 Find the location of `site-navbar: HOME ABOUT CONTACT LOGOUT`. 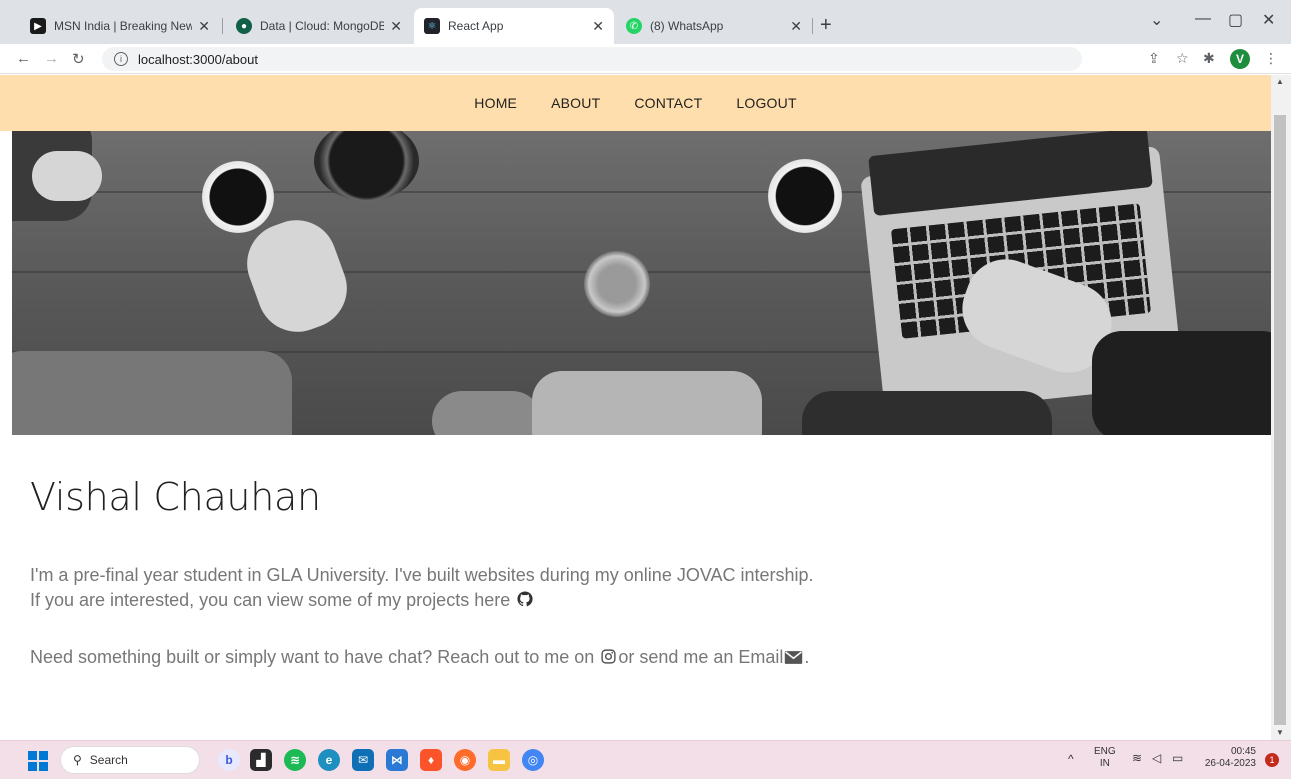

site-navbar: HOME ABOUT CONTACT LOGOUT is located at coordinates (635, 103).